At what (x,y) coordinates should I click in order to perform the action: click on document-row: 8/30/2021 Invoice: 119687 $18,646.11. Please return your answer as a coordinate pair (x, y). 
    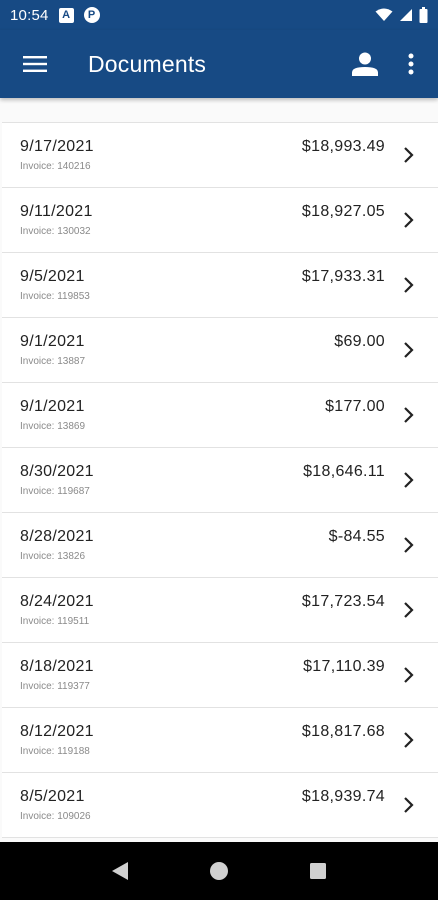
    Looking at the image, I should click on (220, 480).